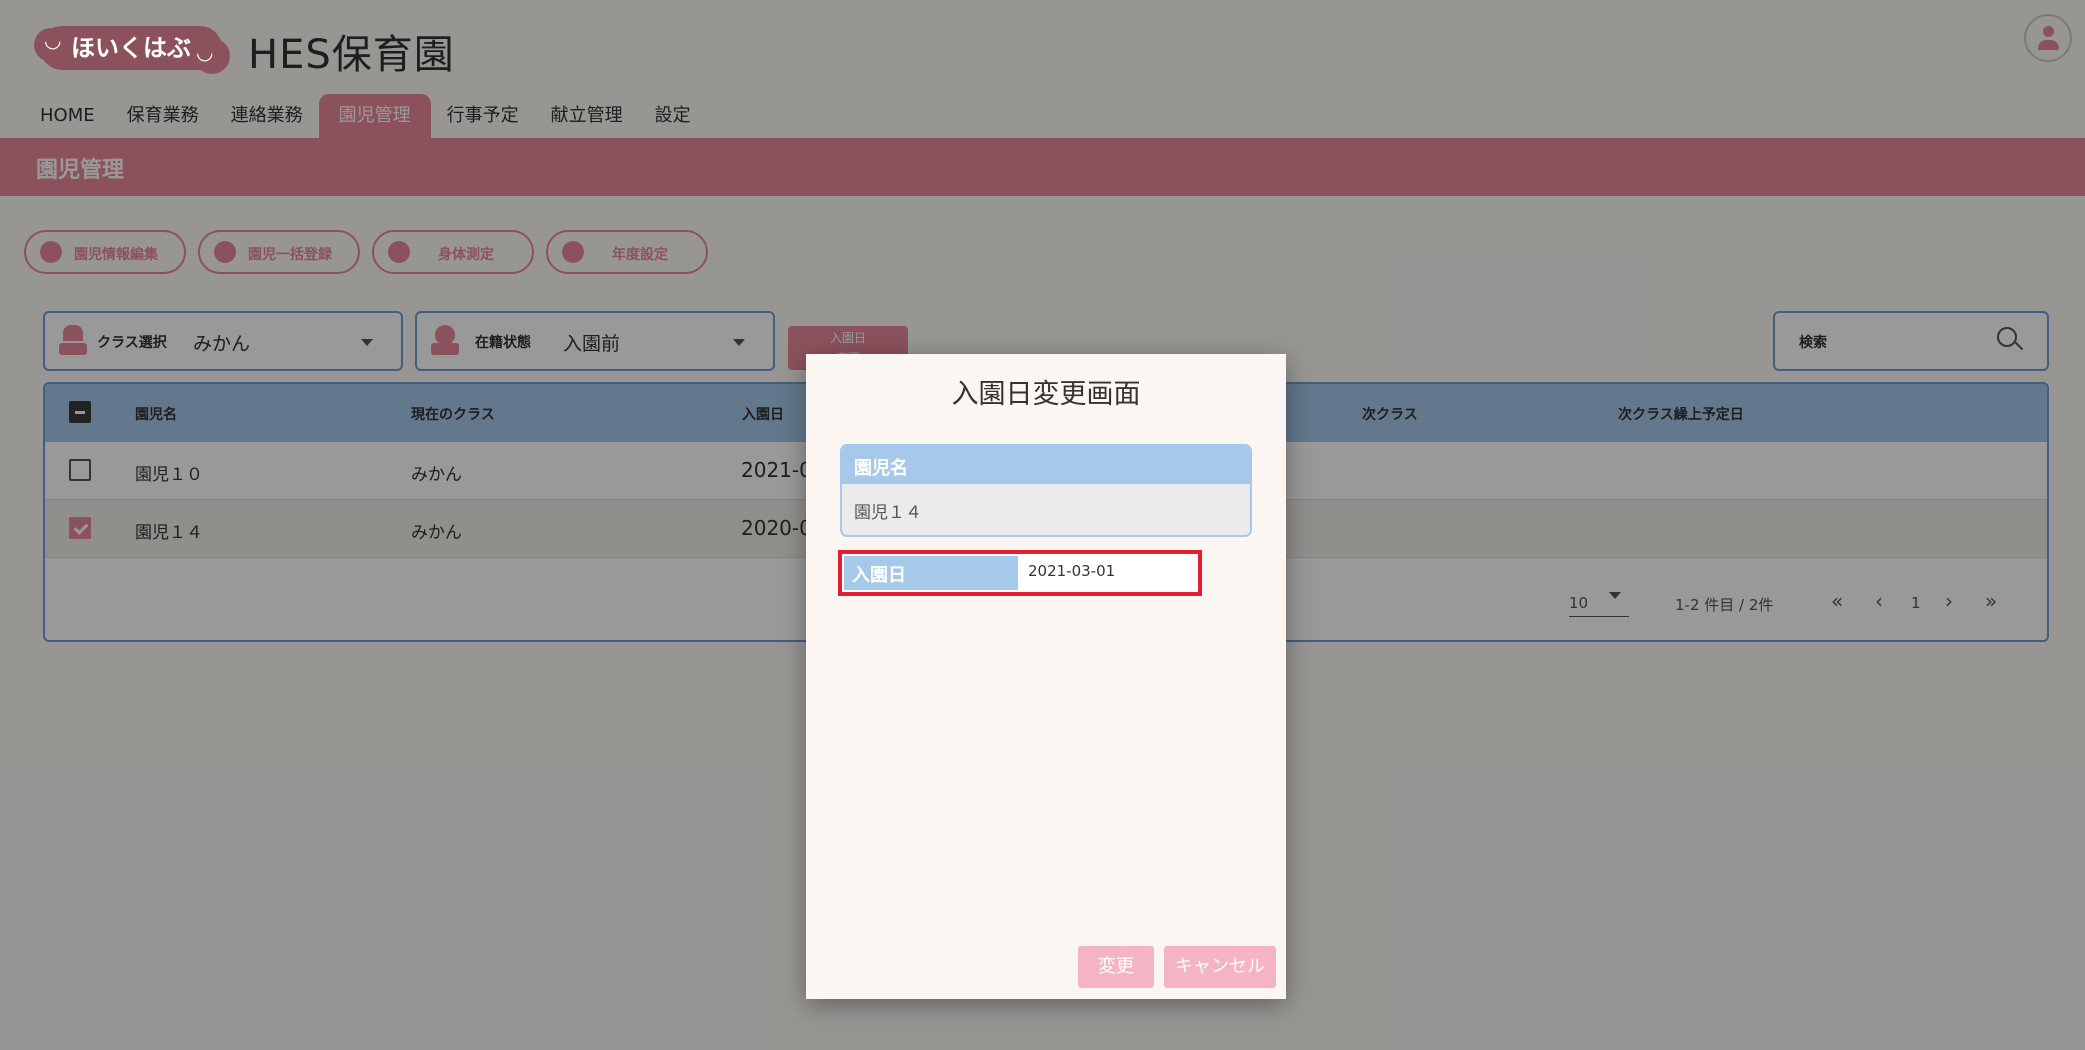 Image resolution: width=2085 pixels, height=1050 pixels. I want to click on logo: ほいくはぶ ◡ ◡, so click(132, 50).